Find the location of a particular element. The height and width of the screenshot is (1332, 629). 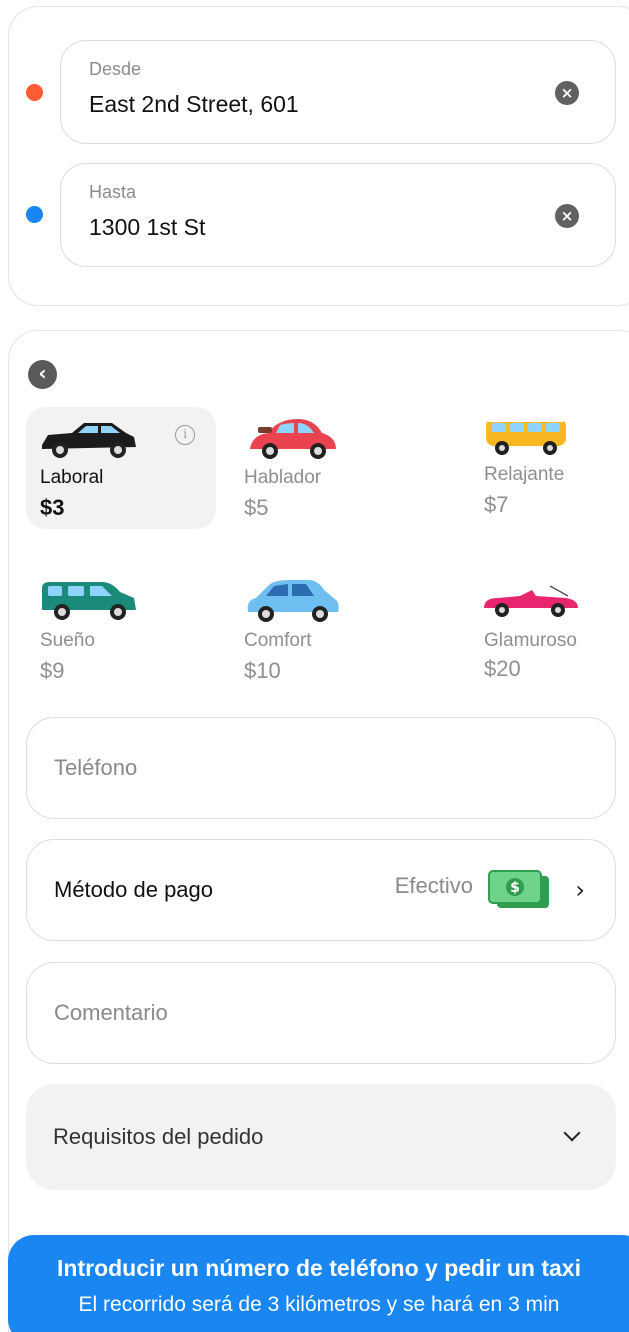

from-value: East 2nd Street, 601 is located at coordinates (194, 104).